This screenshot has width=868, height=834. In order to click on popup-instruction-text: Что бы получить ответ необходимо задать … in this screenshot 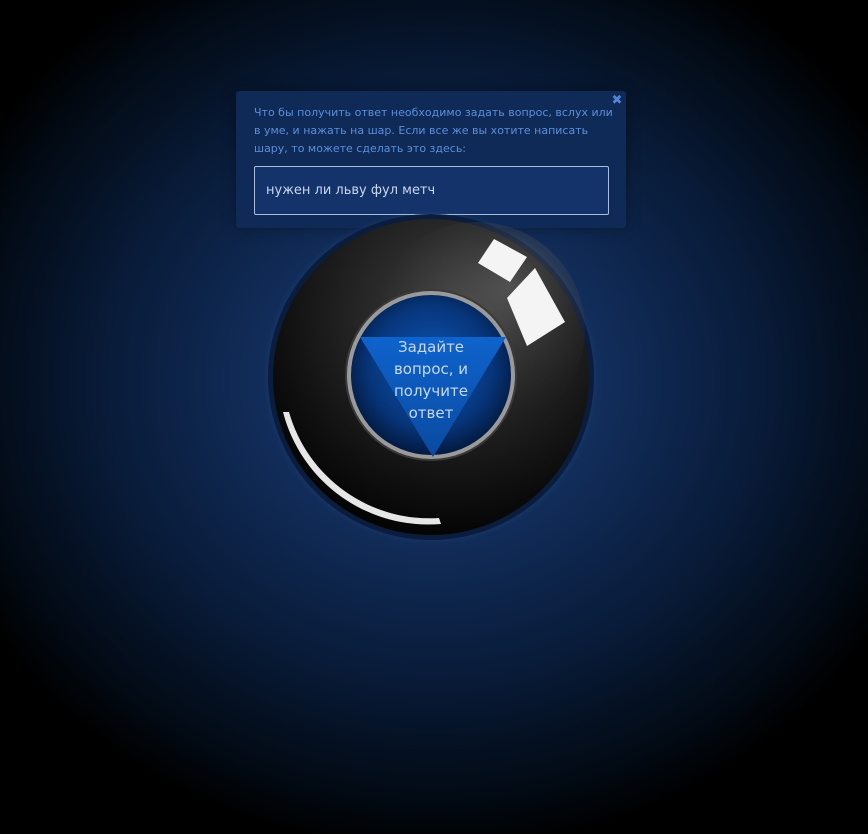, I will do `click(433, 130)`.